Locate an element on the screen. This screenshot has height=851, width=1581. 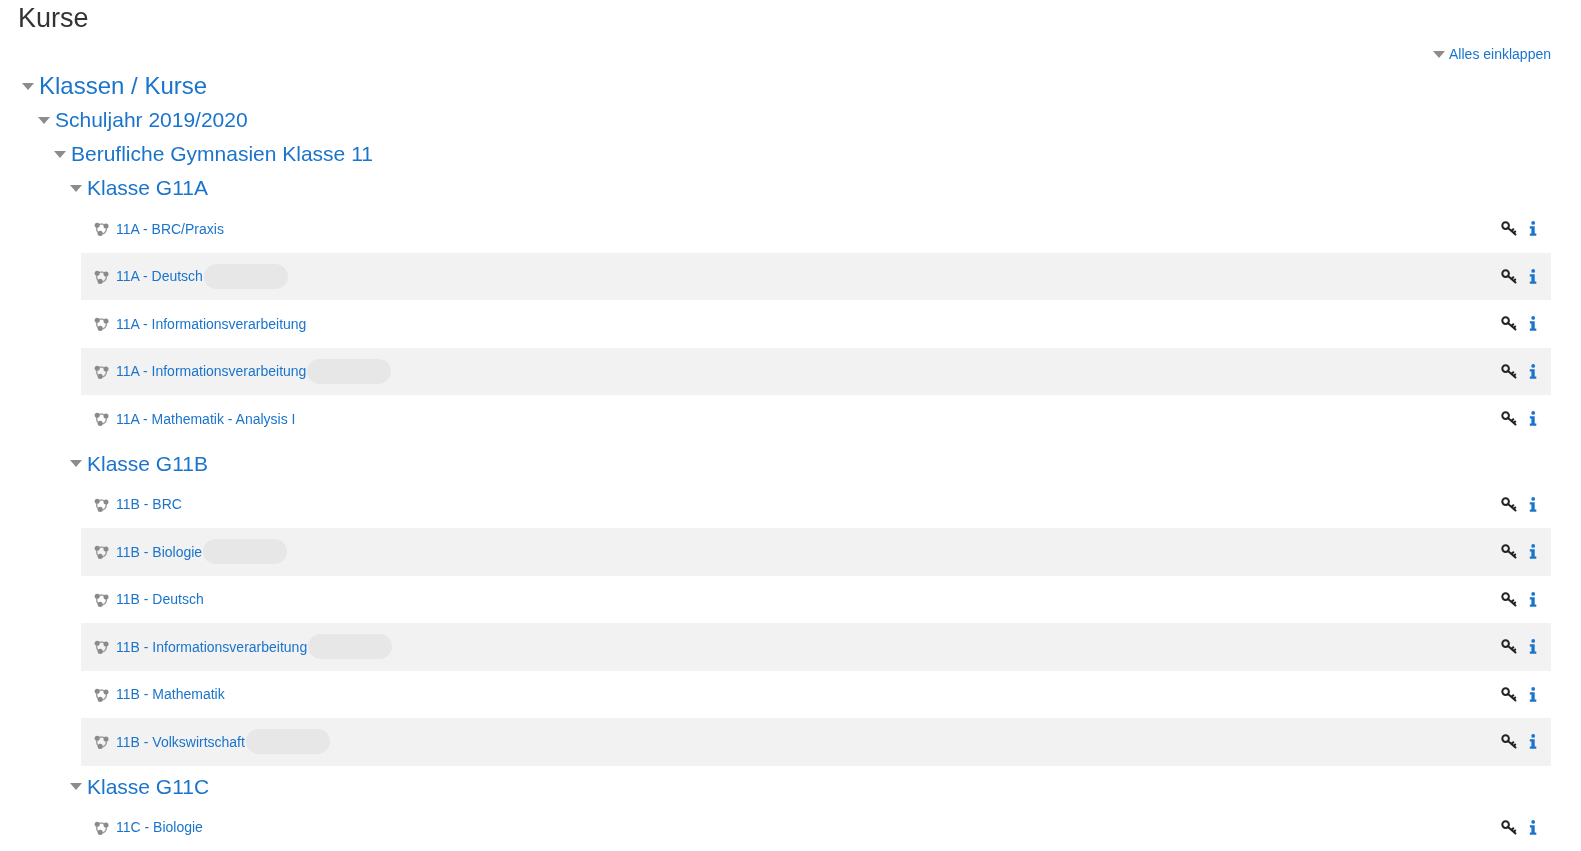
course-link: 11C - Biologie is located at coordinates (159, 827).